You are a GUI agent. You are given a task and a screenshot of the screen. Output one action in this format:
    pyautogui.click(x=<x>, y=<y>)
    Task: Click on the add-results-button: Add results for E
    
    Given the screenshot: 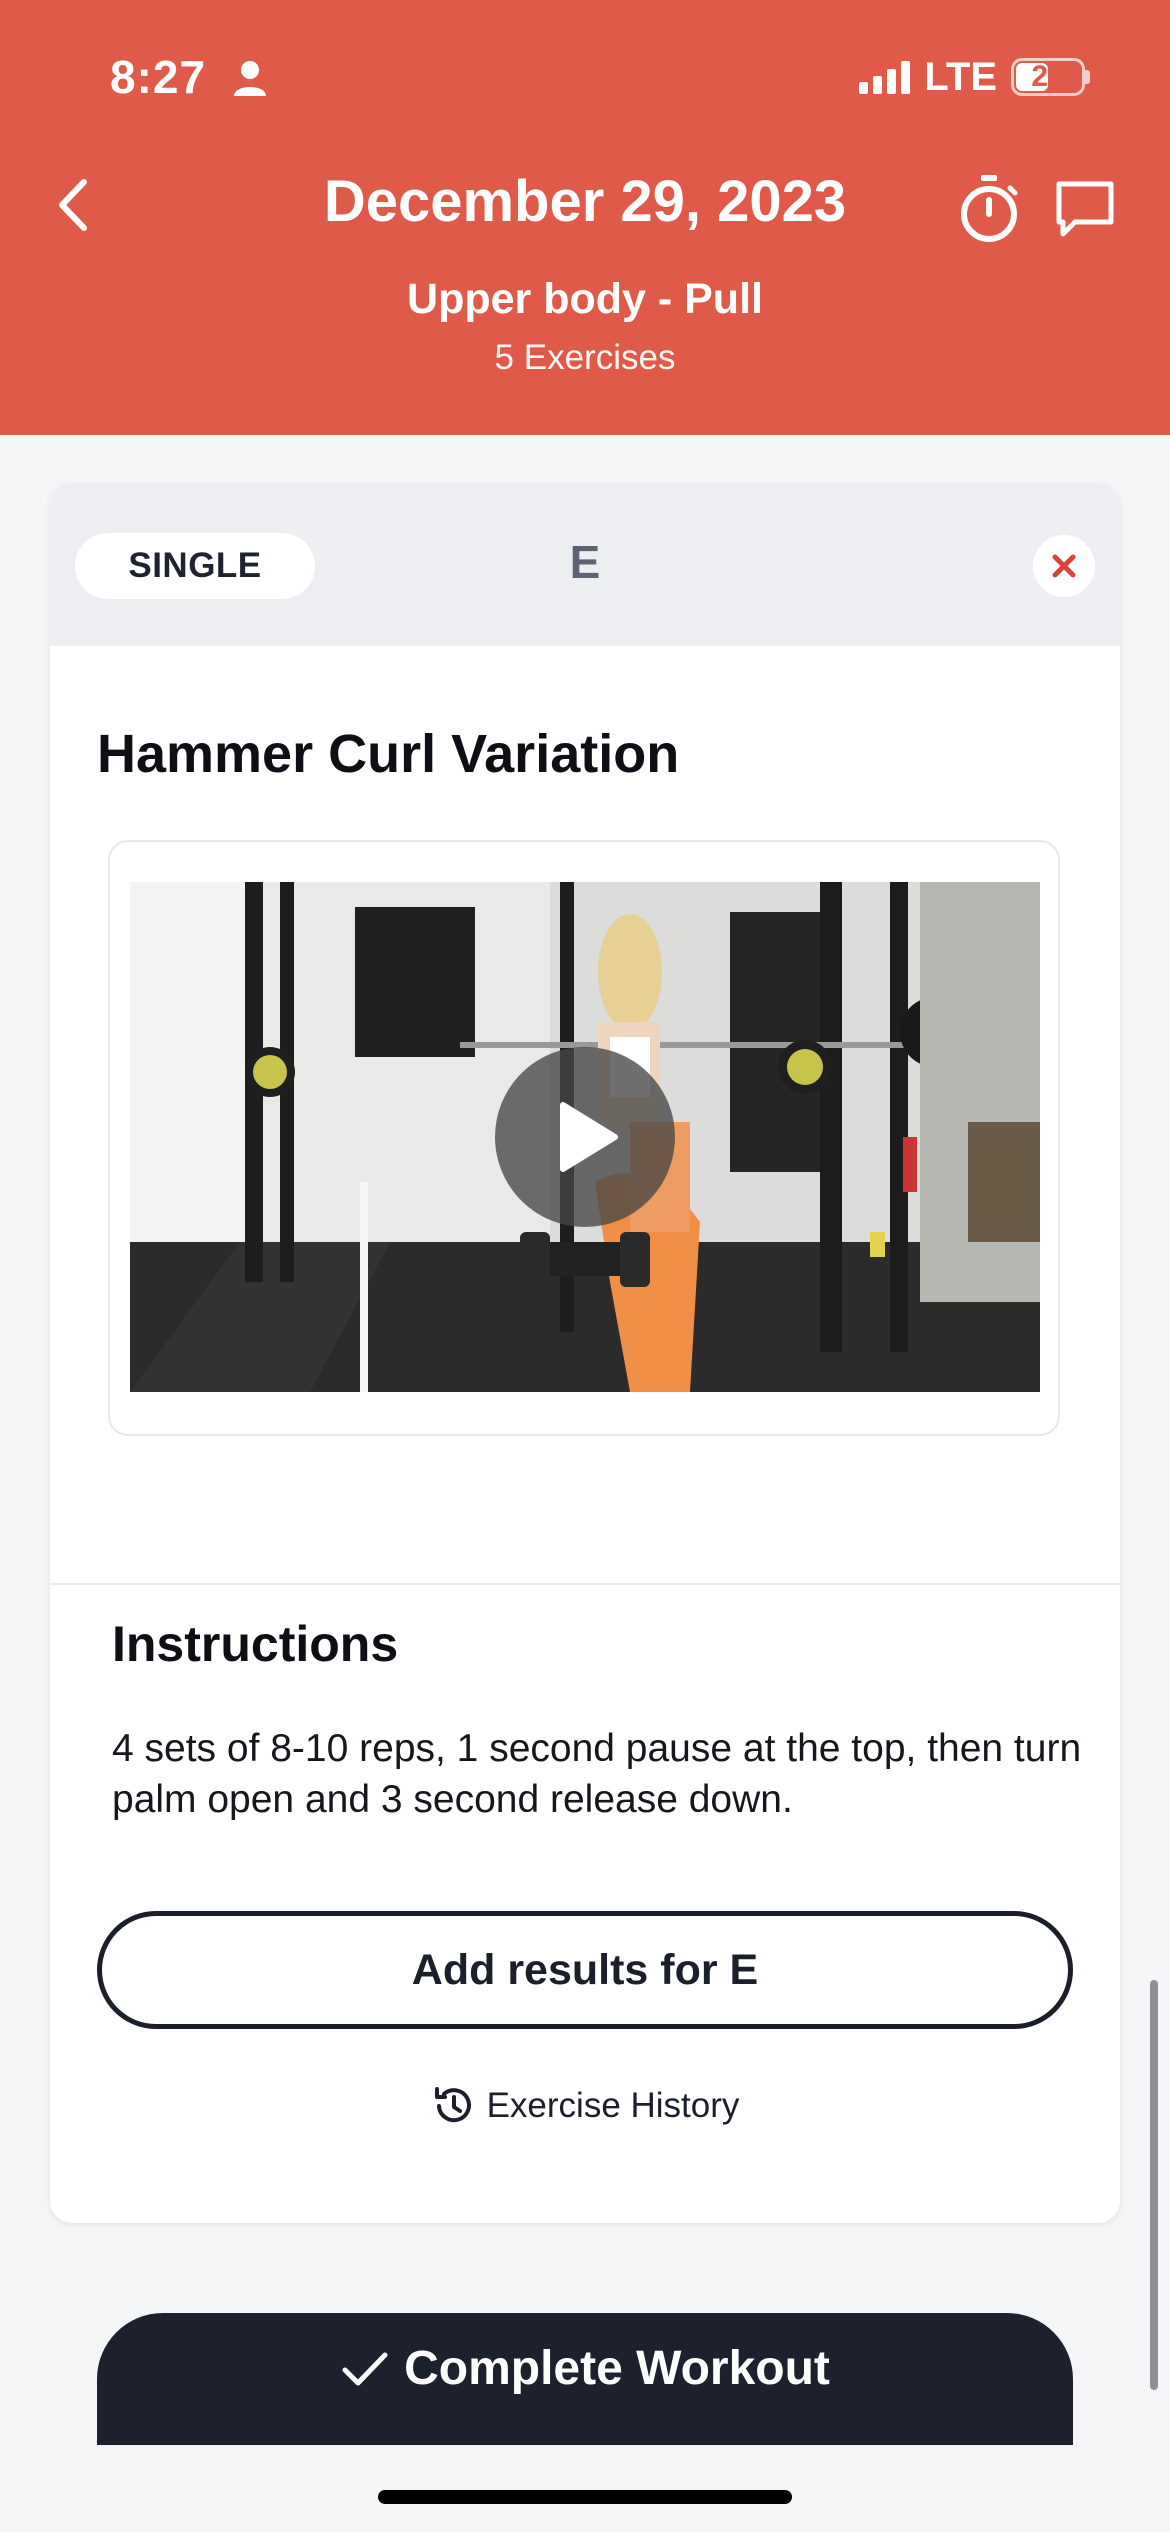 What is the action you would take?
    pyautogui.click(x=585, y=1970)
    